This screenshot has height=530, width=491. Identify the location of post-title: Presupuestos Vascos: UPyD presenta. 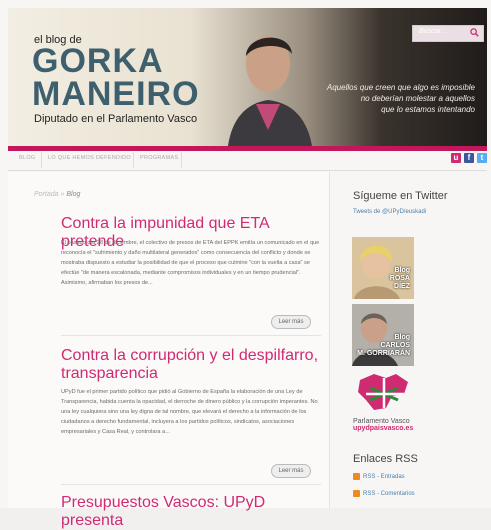
(191, 512).